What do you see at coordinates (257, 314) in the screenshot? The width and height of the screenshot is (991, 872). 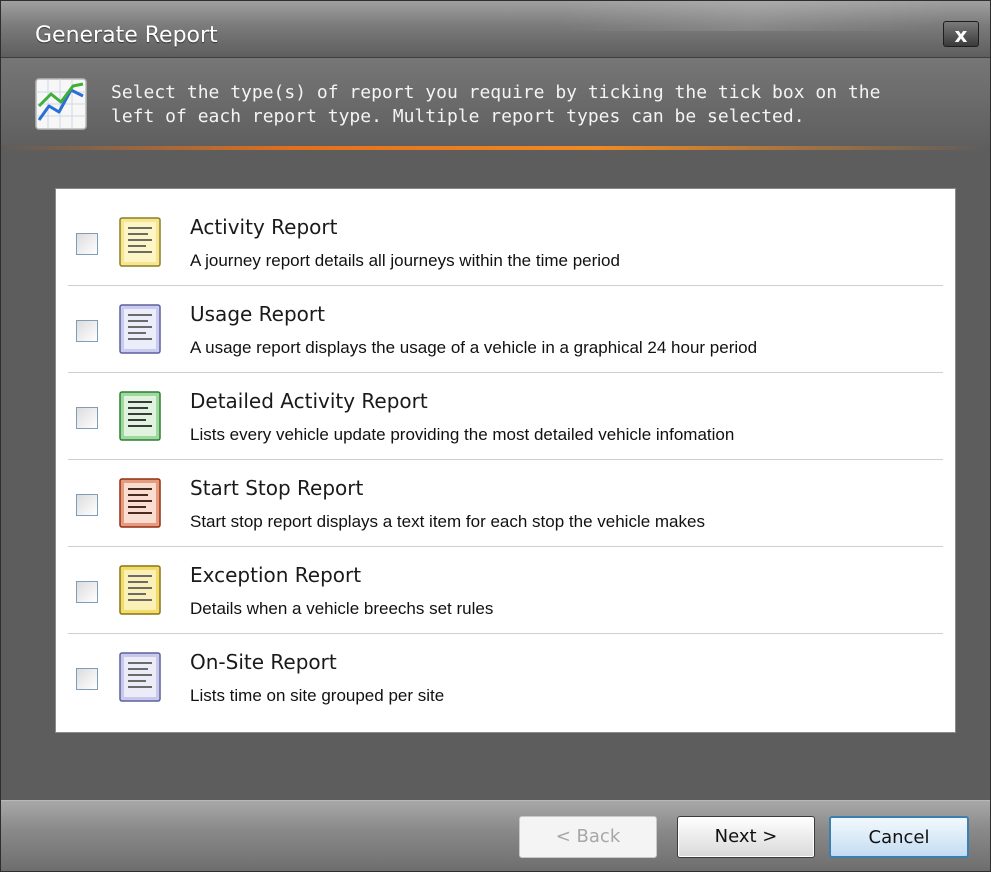 I see `report-title: Usage Report` at bounding box center [257, 314].